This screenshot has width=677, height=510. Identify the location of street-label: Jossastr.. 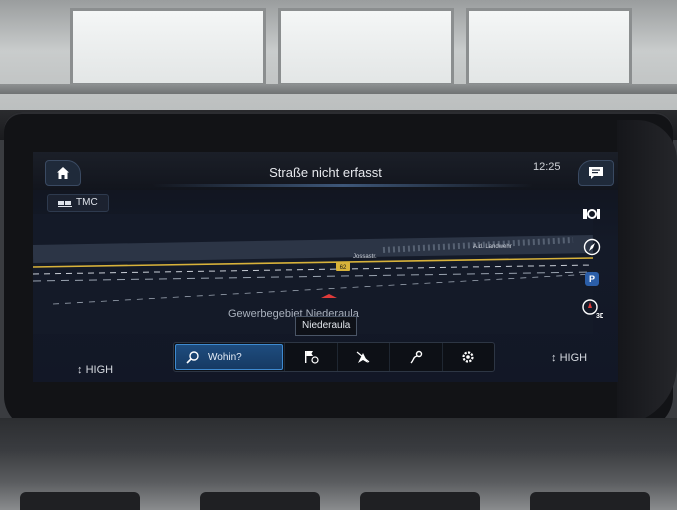
(365, 257).